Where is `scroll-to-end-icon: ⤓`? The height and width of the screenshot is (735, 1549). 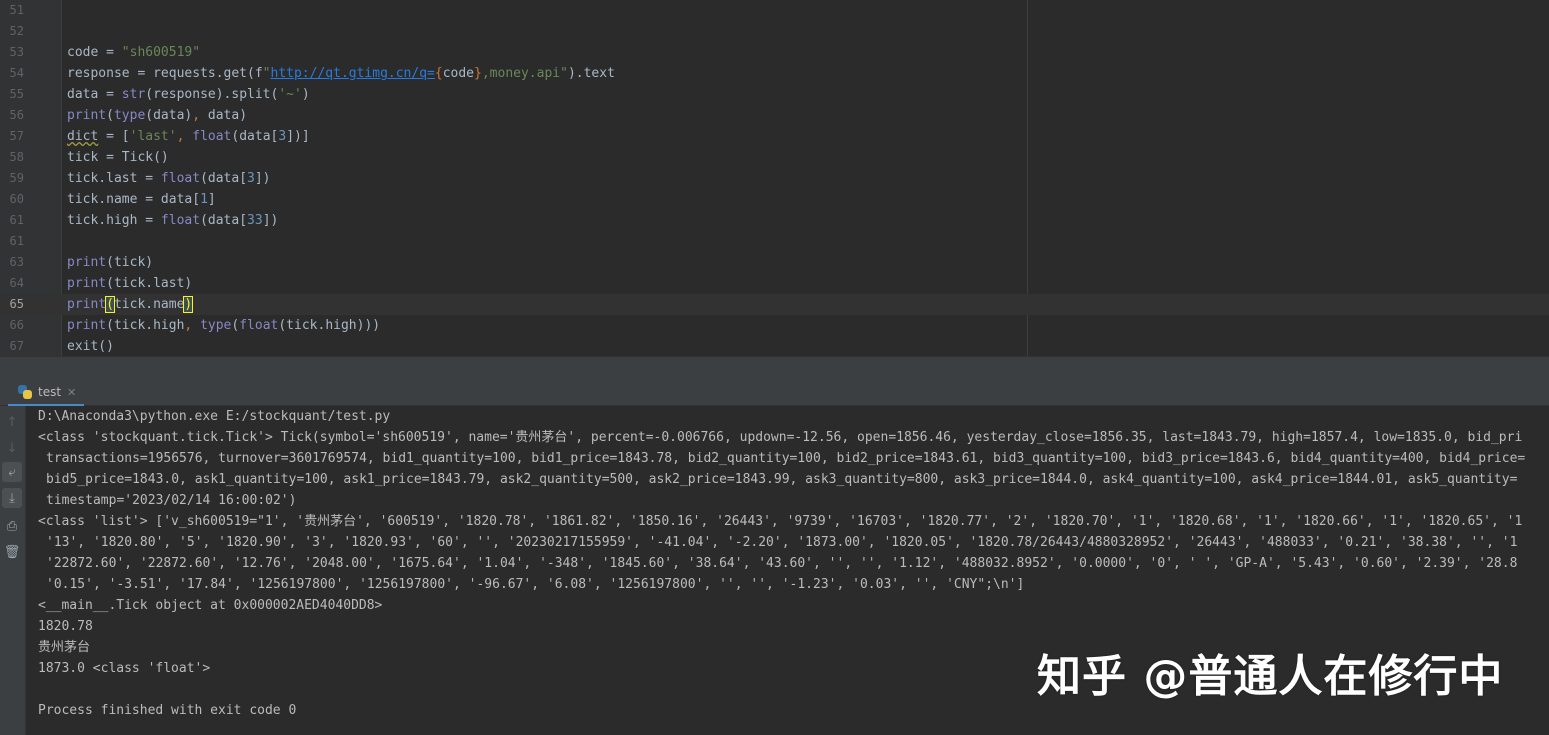 scroll-to-end-icon: ⤓ is located at coordinates (12, 498).